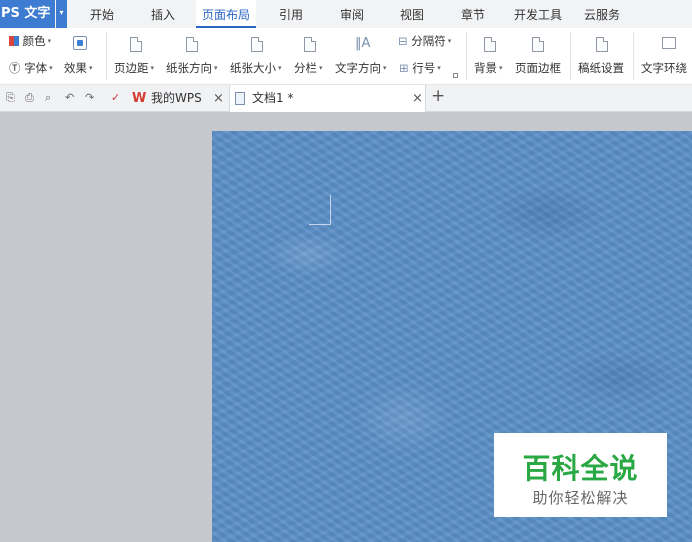 The width and height of the screenshot is (692, 542). I want to click on orientation-button: 纸张方向 ▾, so click(192, 68).